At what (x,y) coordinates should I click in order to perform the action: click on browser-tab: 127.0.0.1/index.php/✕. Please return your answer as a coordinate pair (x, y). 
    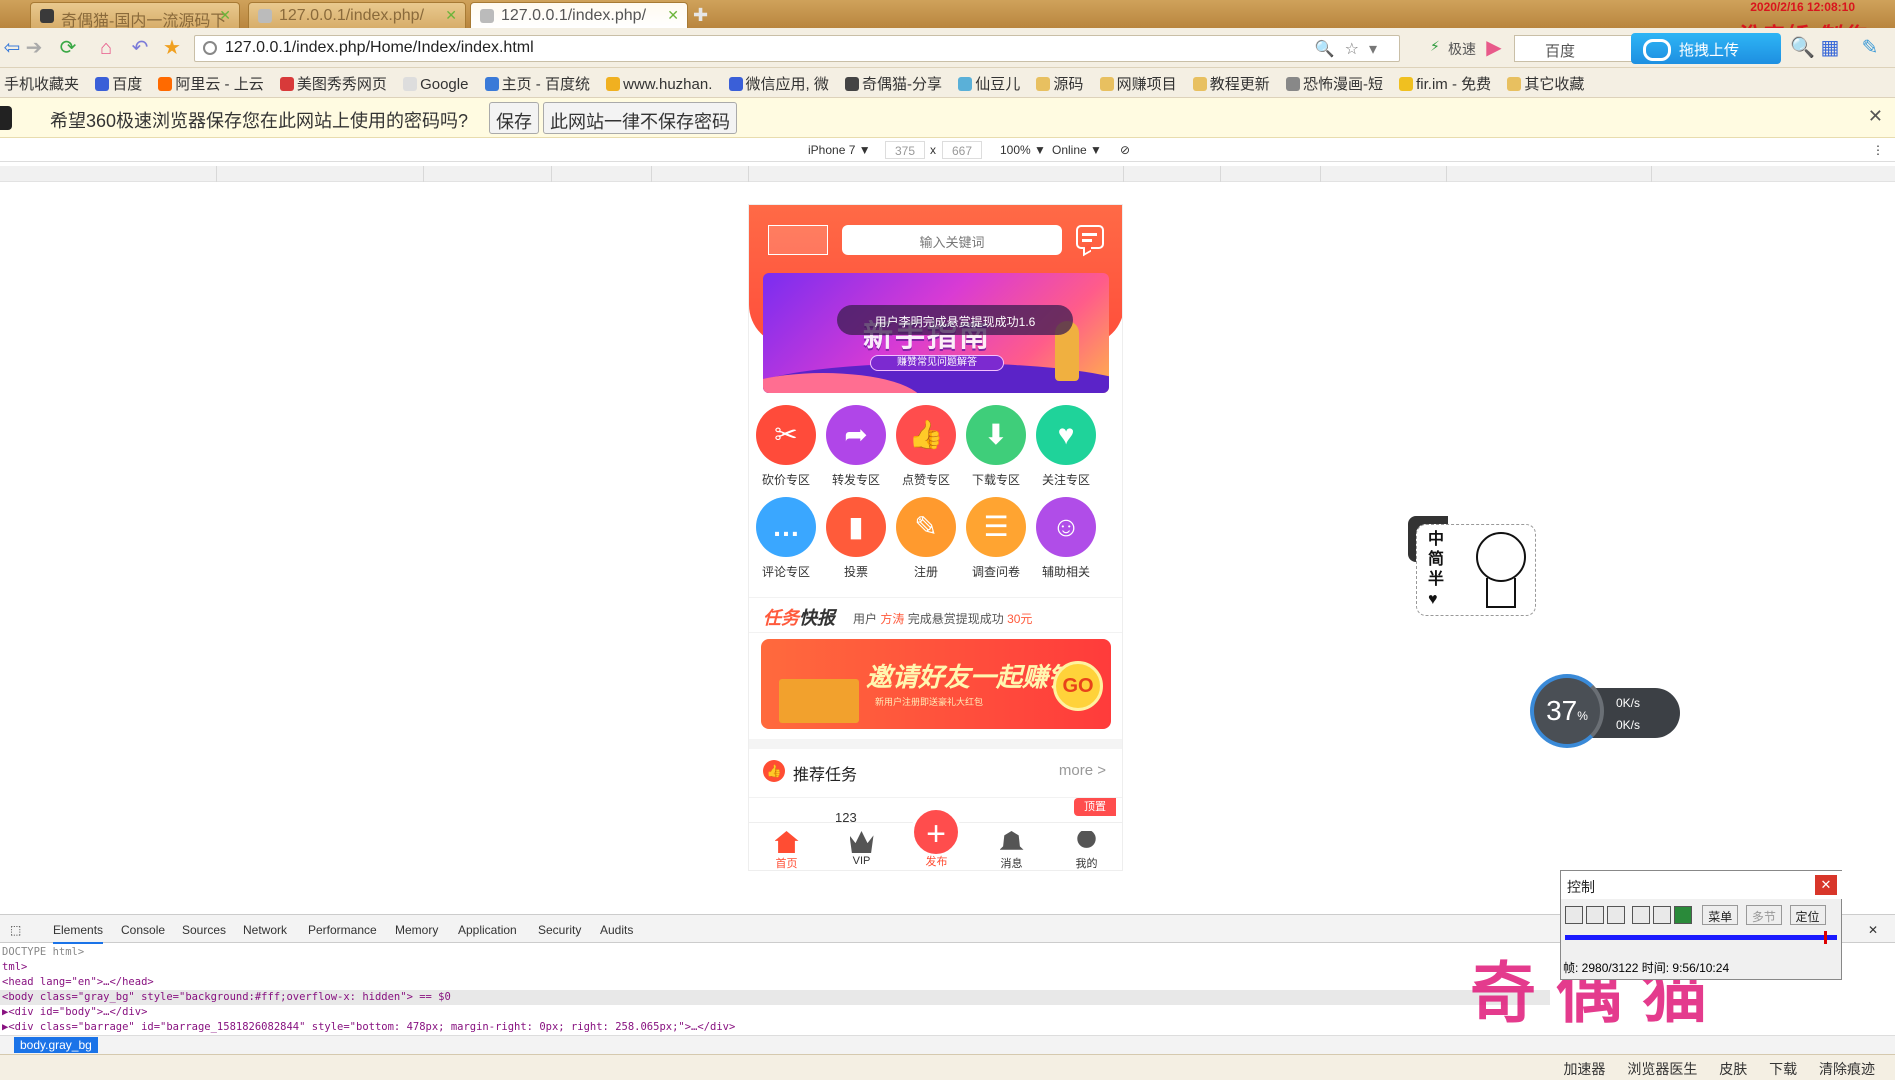
    Looking at the image, I should click on (357, 15).